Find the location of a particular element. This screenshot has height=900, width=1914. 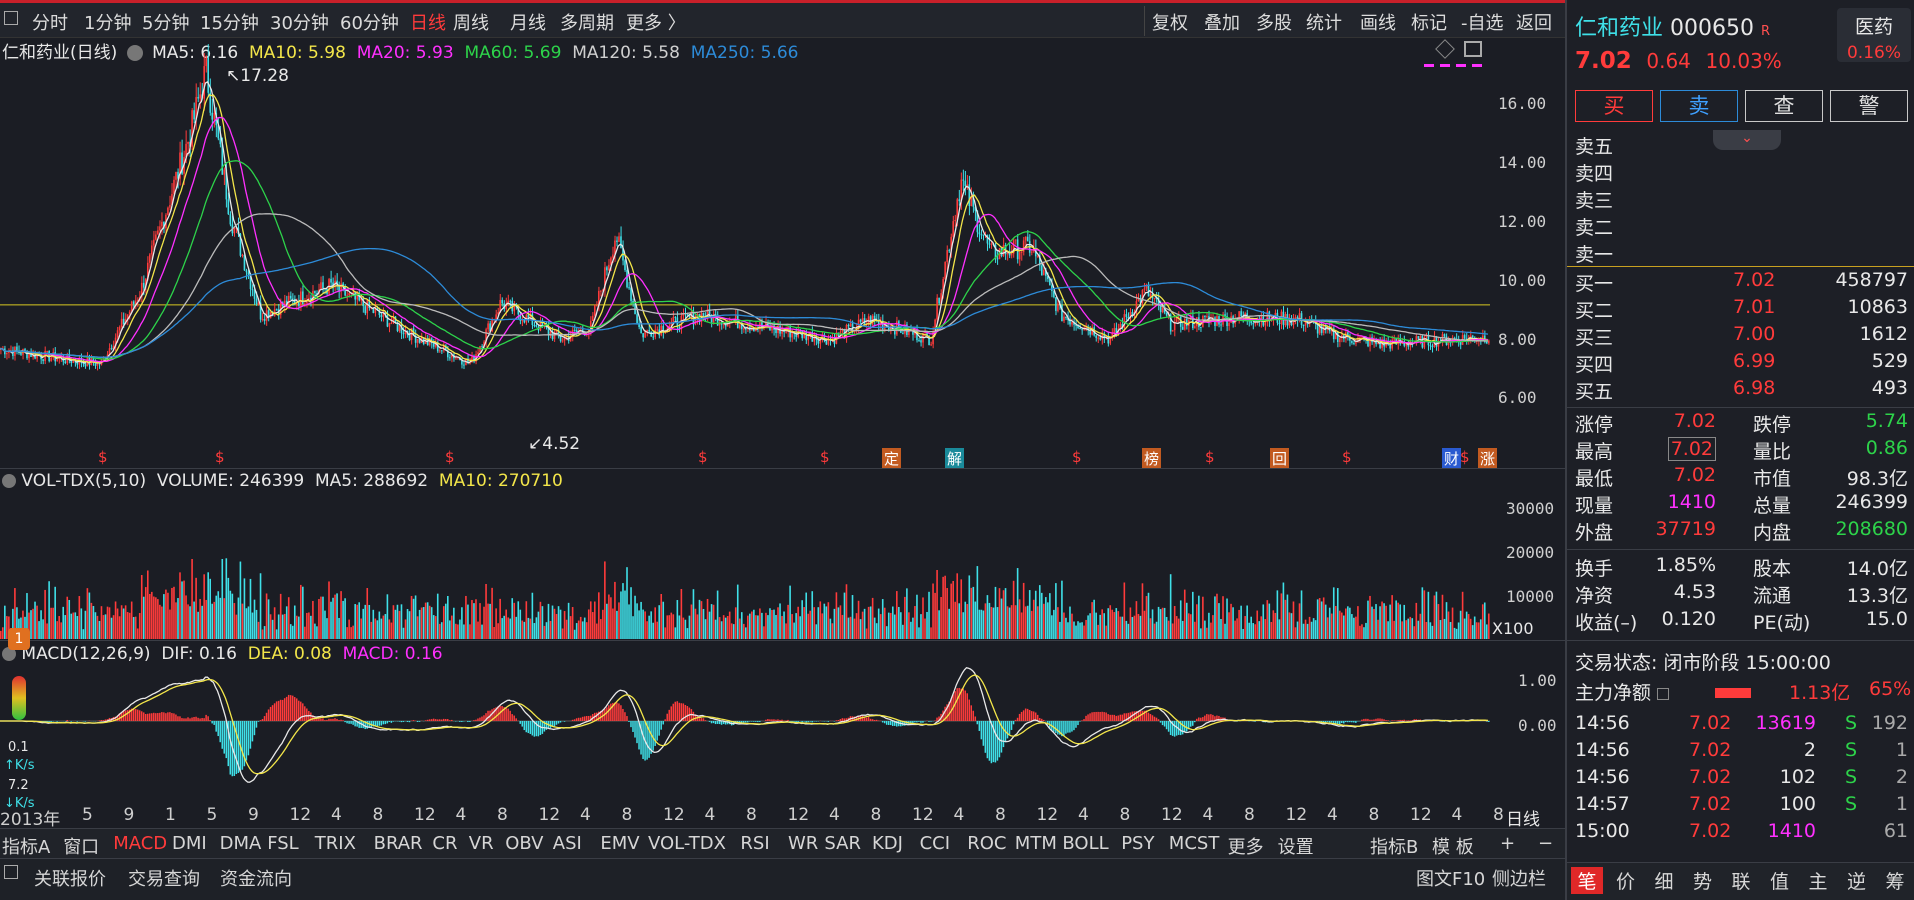

indicator-tab-16: SAR is located at coordinates (842, 843).